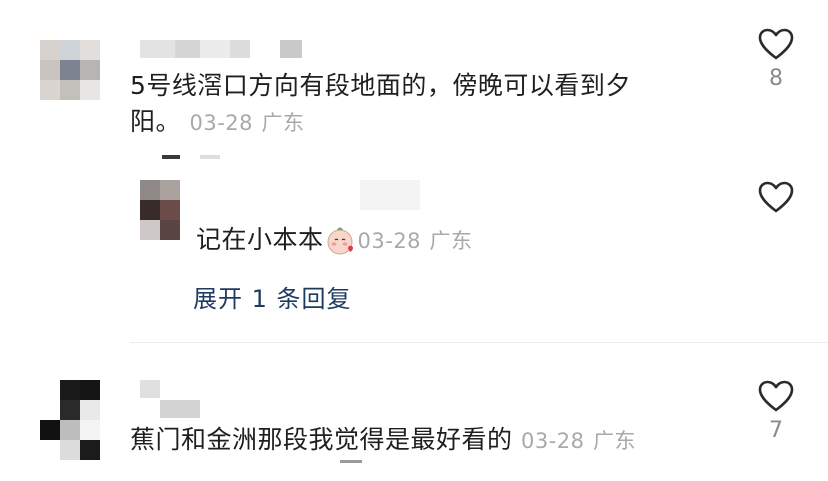 Image resolution: width=828 pixels, height=481 pixels. I want to click on comment-body: 蕉门和金洲那段我觉得是最好看的, so click(321, 439).